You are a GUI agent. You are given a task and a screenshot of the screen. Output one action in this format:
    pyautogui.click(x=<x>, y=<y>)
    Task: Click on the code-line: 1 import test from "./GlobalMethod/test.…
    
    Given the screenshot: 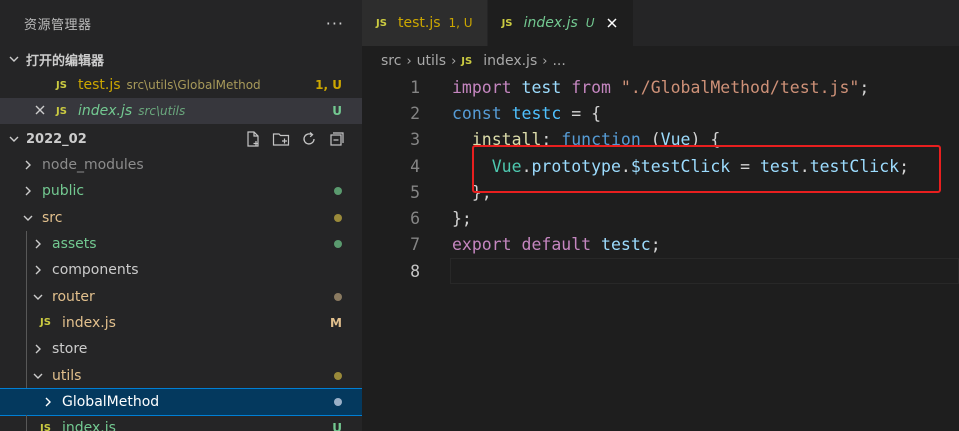 What is the action you would take?
    pyautogui.click(x=660, y=87)
    